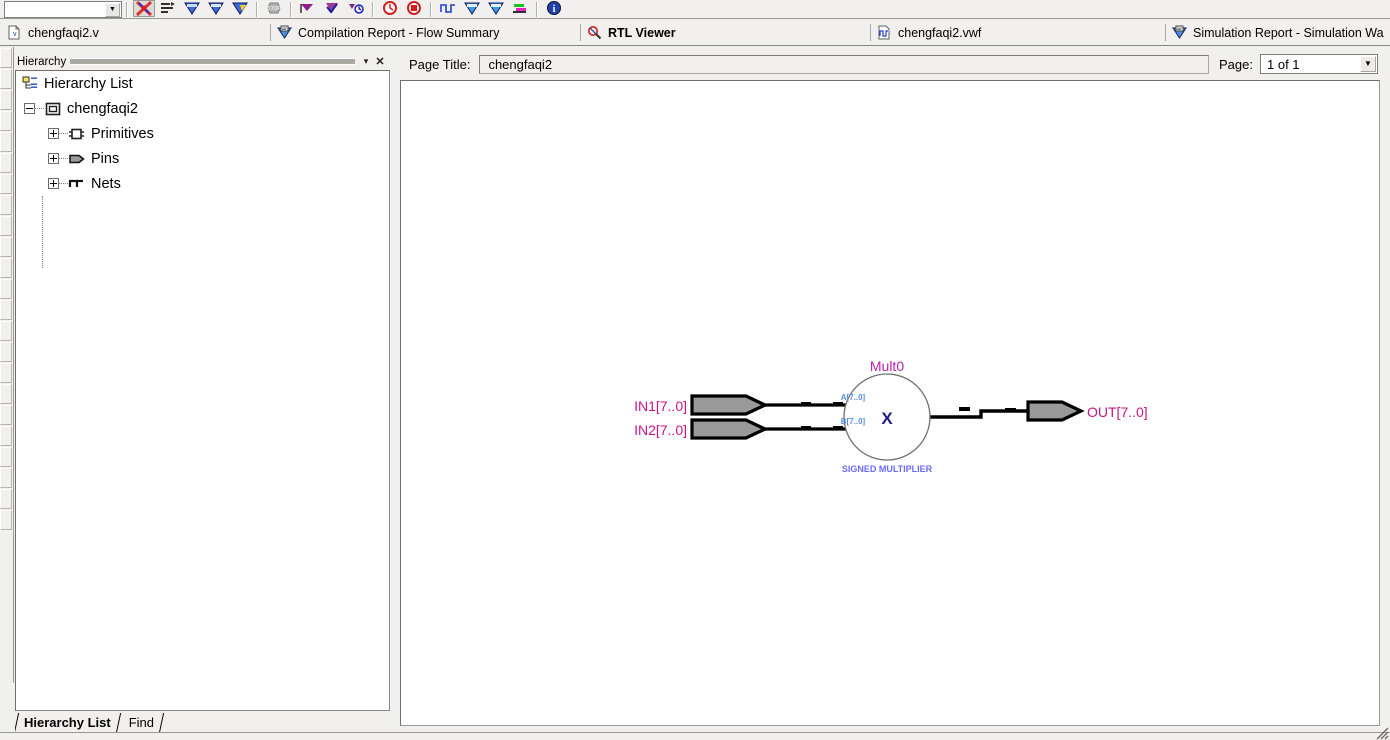  Describe the element at coordinates (660, 406) in the screenshot. I see `input-pin-label-in1: IN1[7..0]` at that location.